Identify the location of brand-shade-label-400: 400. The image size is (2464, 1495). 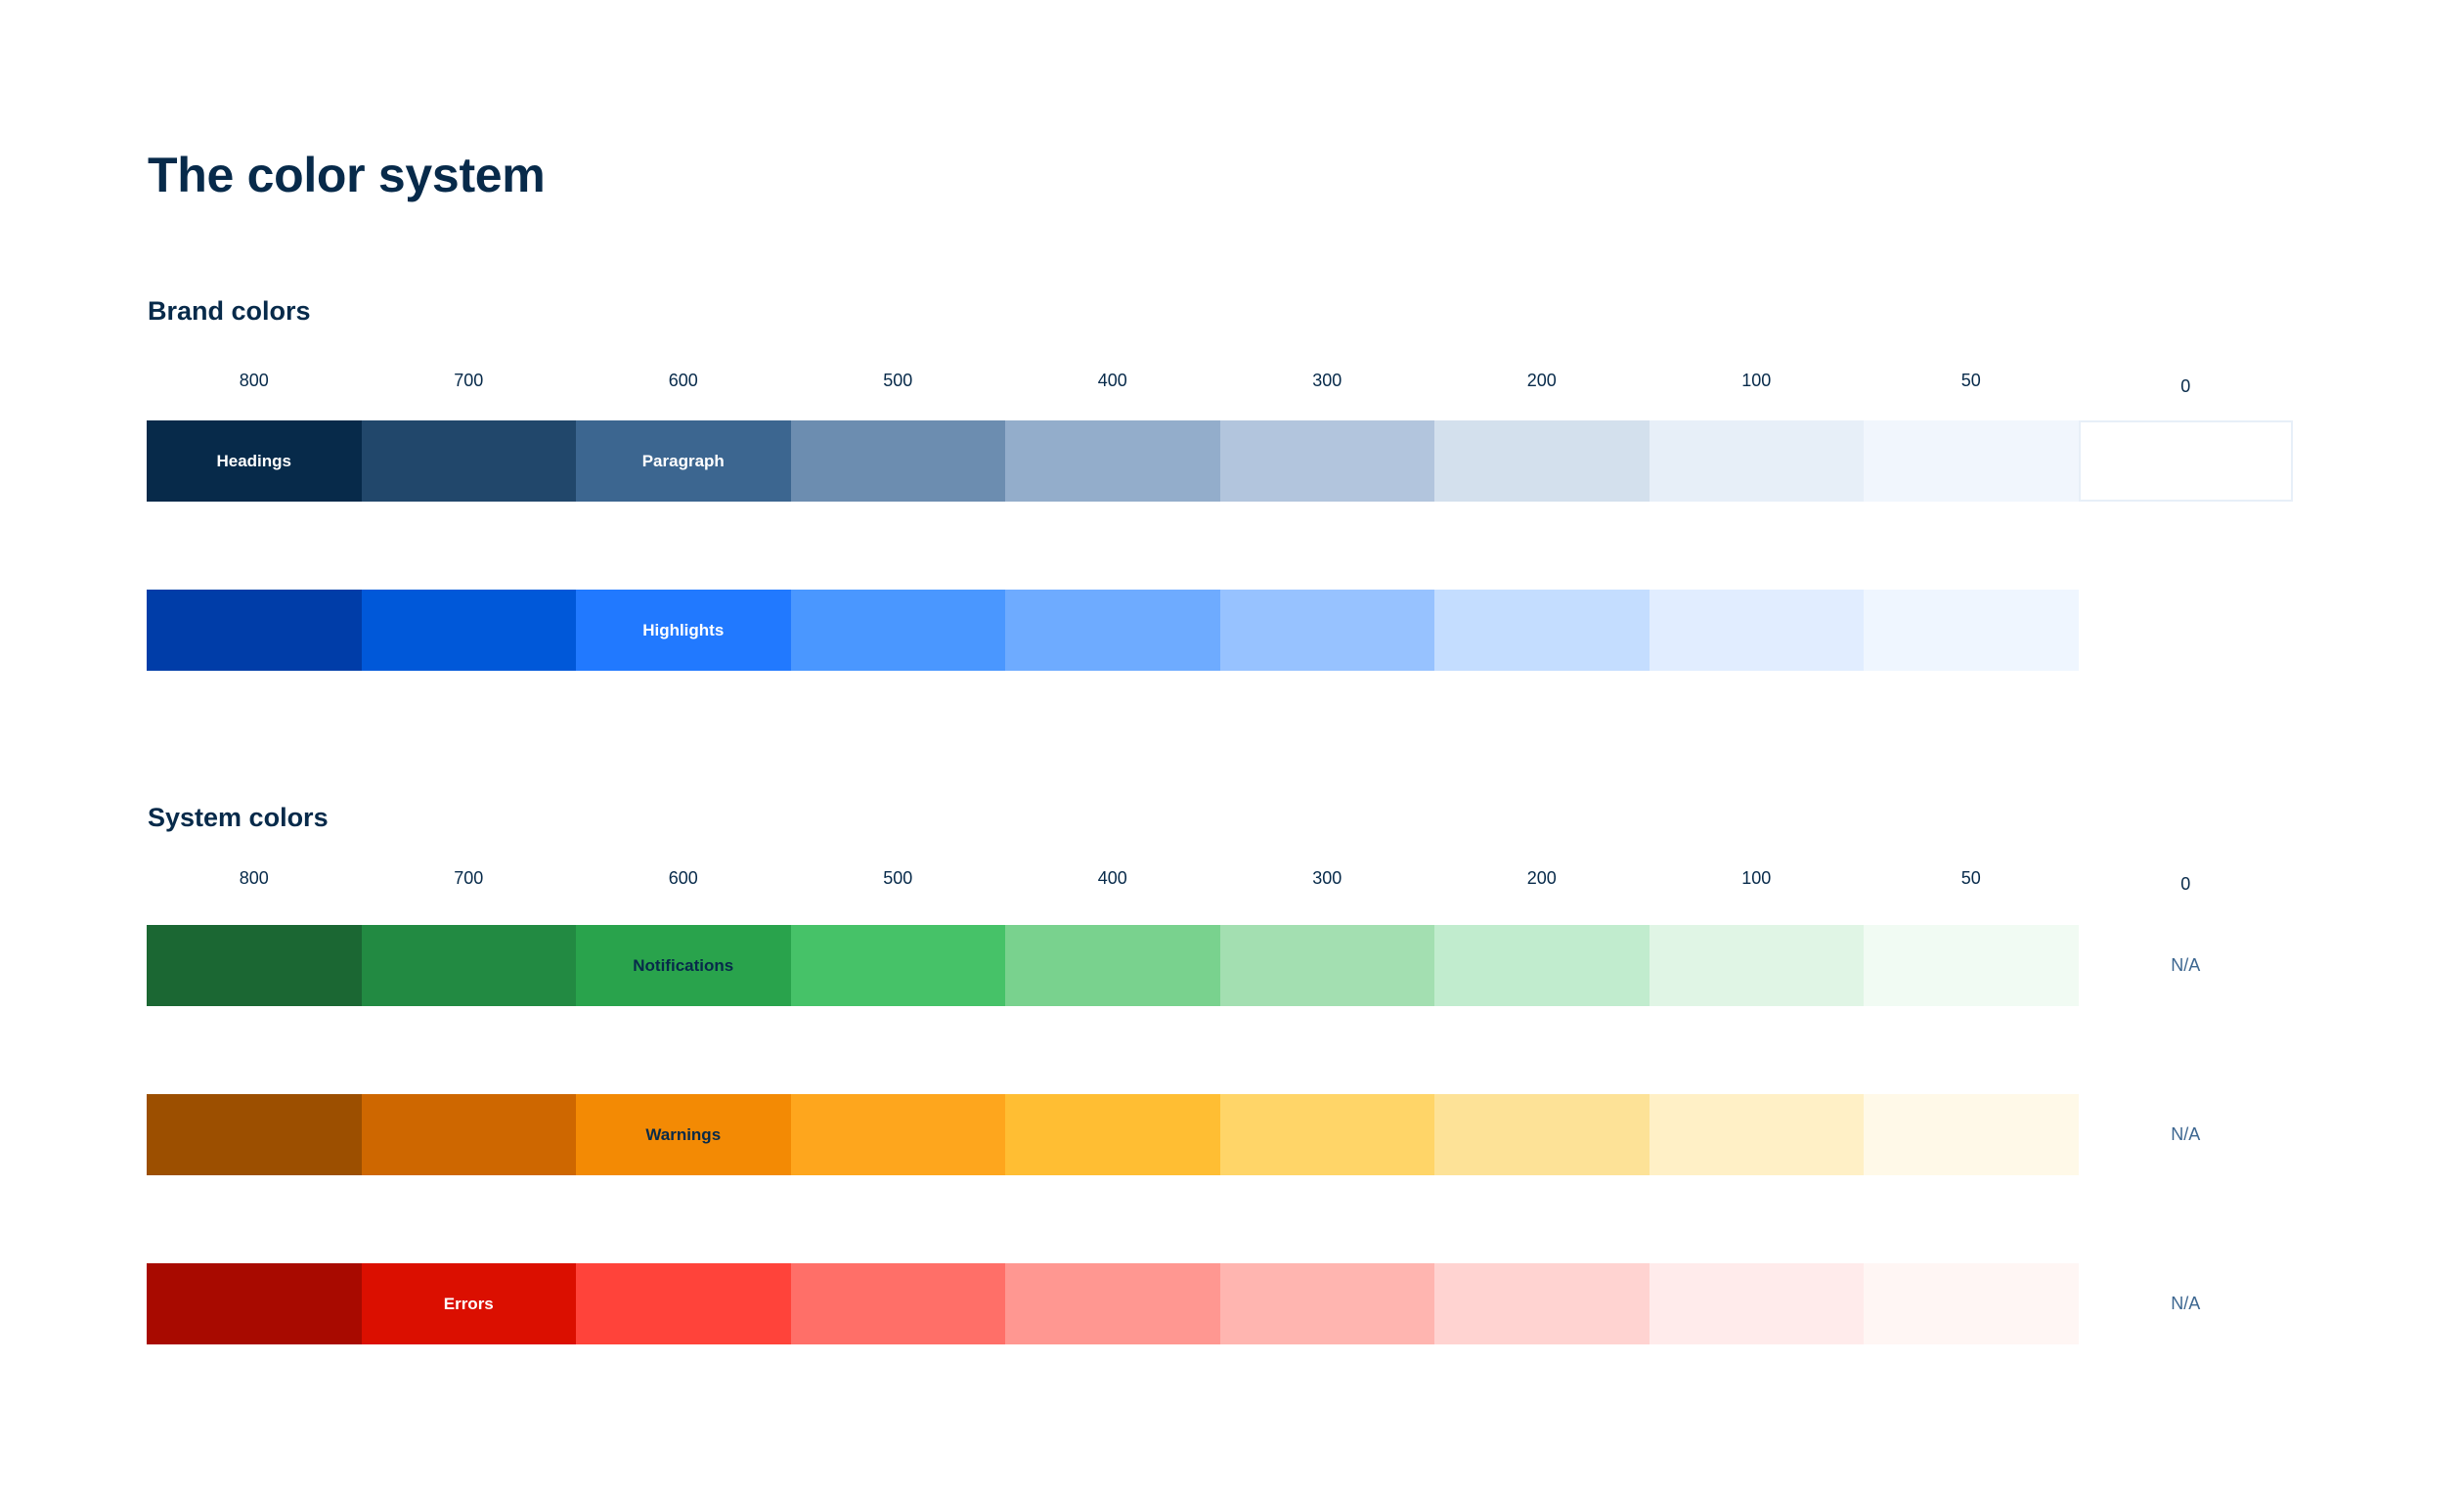
(1112, 381).